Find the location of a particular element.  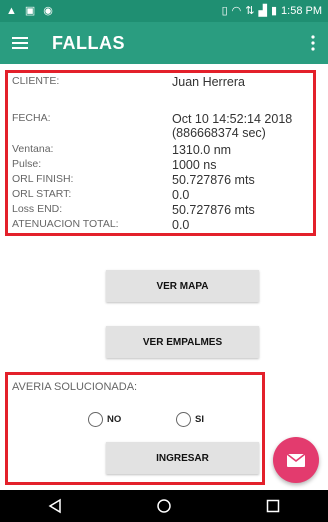

fecha-value: Oct 10 14:52:14 2018 is located at coordinates (232, 119).